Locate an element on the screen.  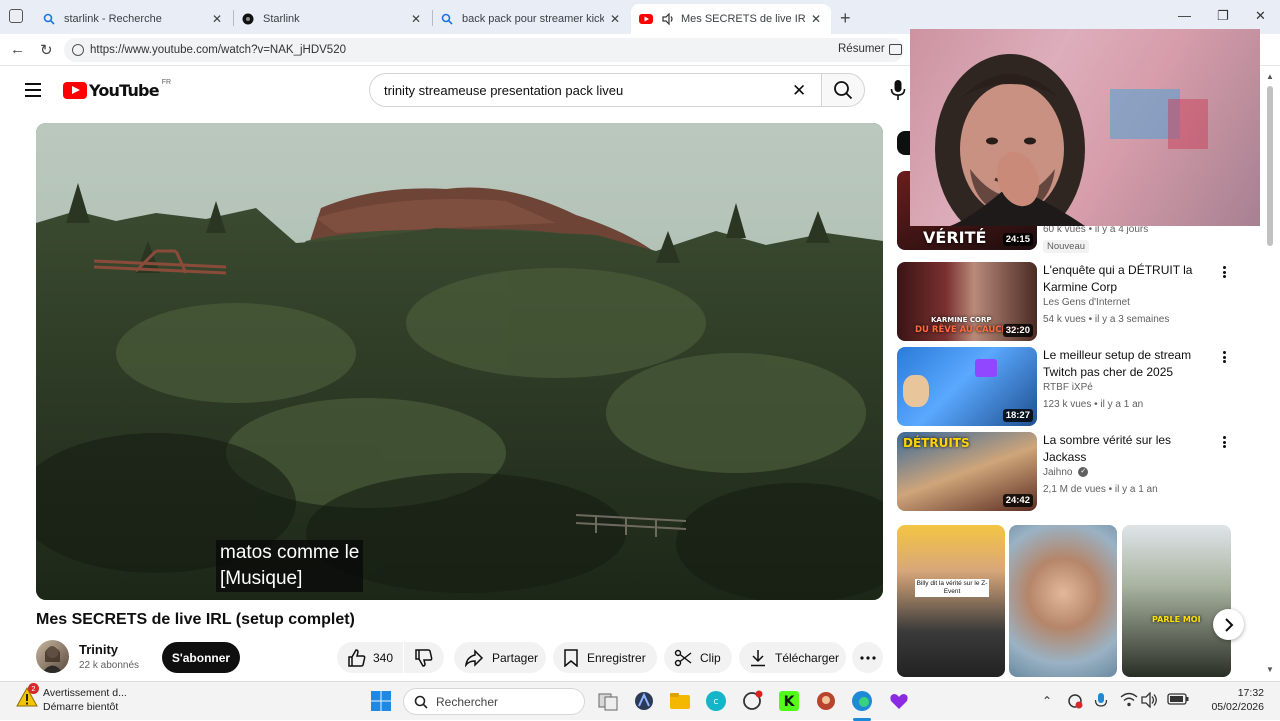
menu-icon is located at coordinates (33, 90).